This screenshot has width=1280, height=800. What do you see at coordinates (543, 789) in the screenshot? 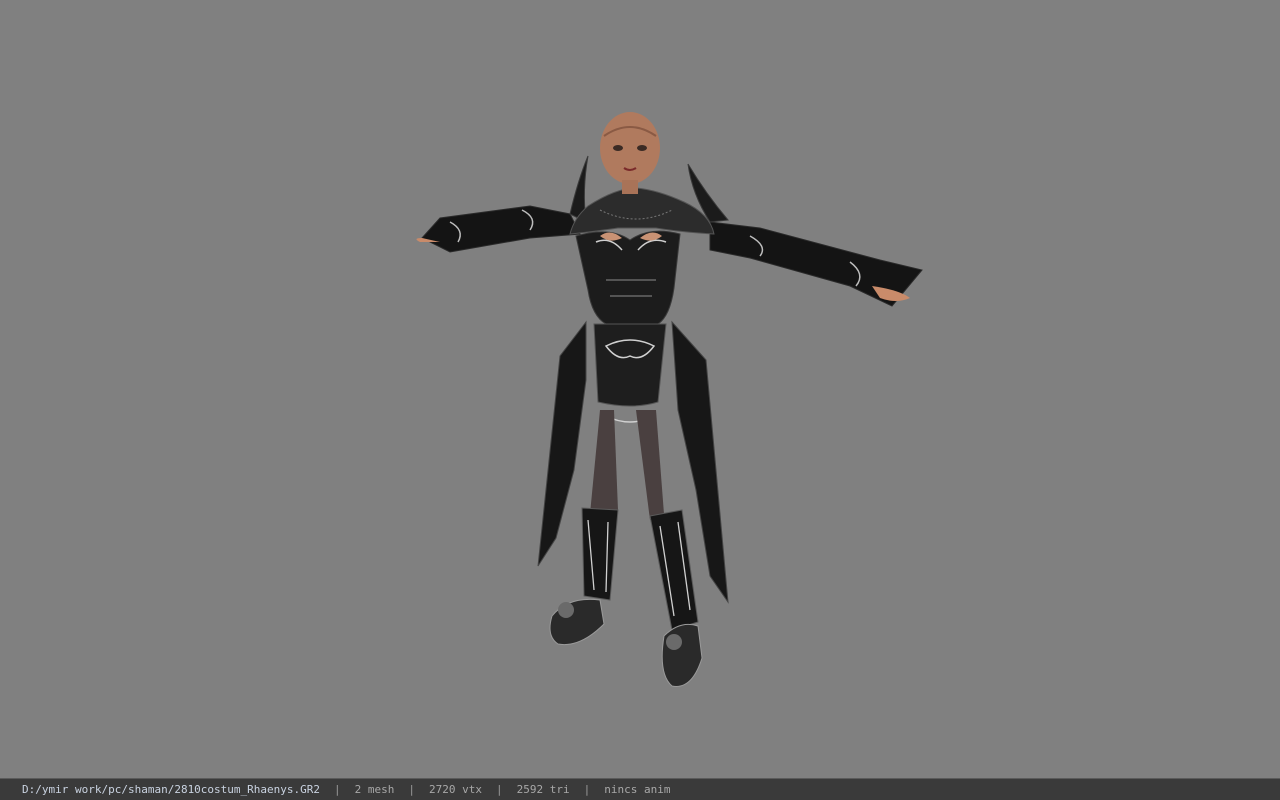
I see `triangle-count-label: 2592 tri` at bounding box center [543, 789].